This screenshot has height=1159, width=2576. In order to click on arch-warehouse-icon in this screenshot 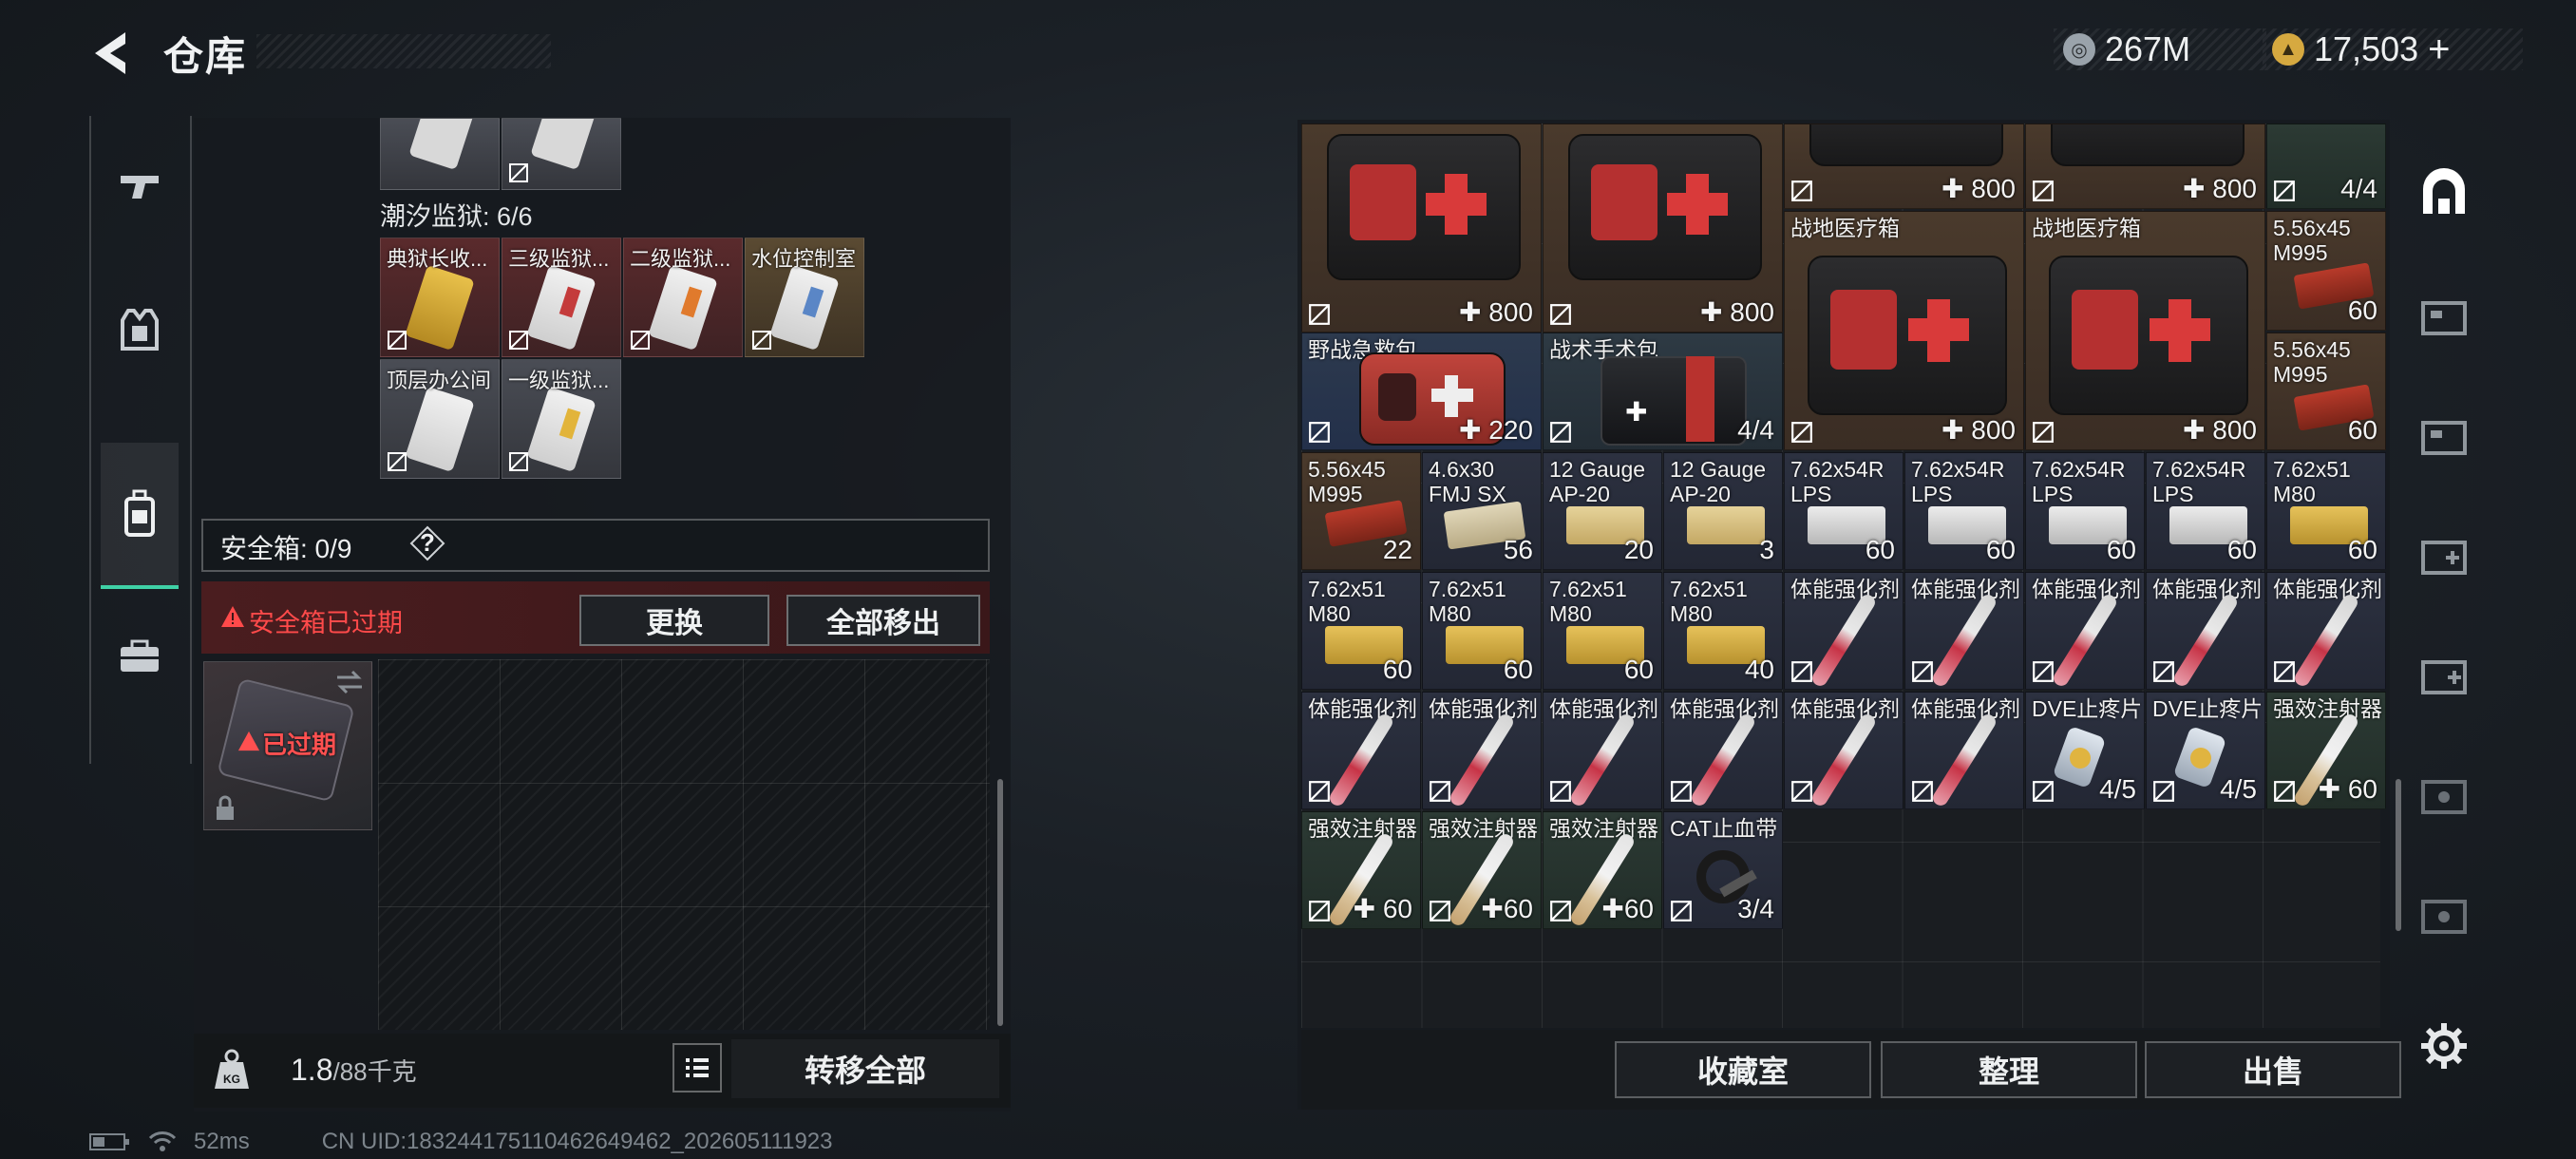, I will do `click(2444, 191)`.